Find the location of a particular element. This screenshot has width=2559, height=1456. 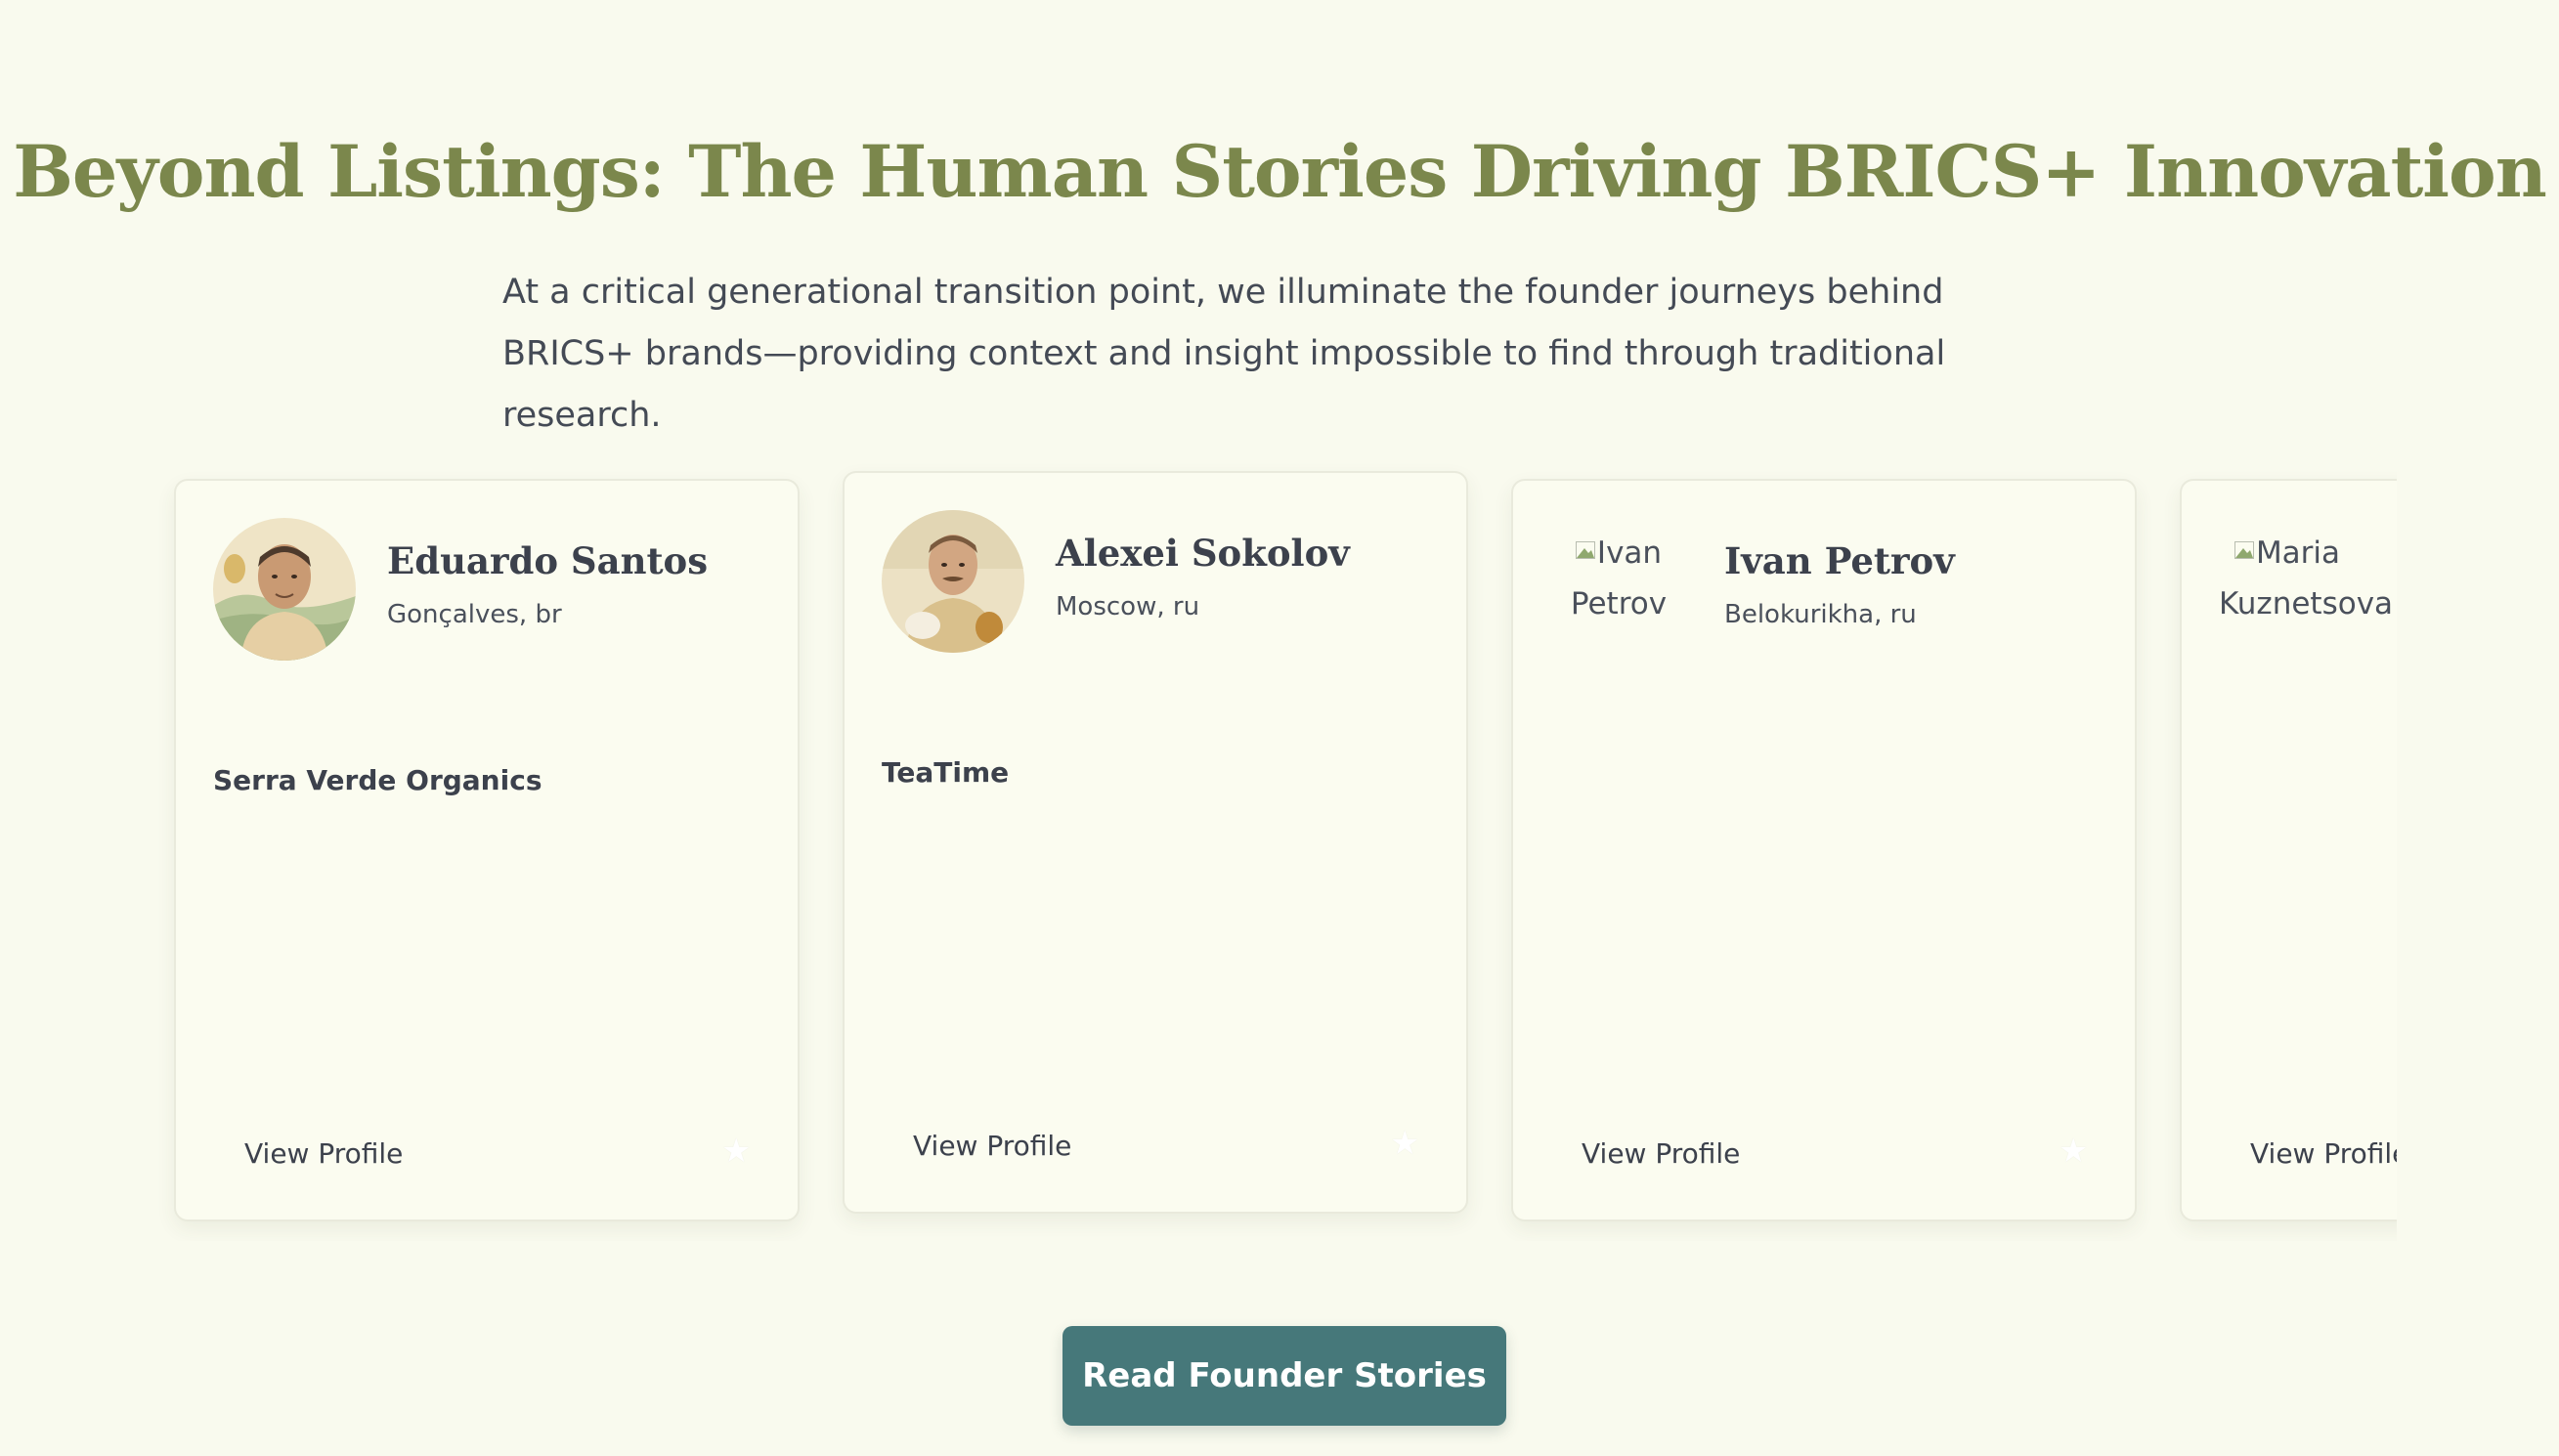

broken-image-placeholder: Ivan Petrov is located at coordinates (1619, 576).